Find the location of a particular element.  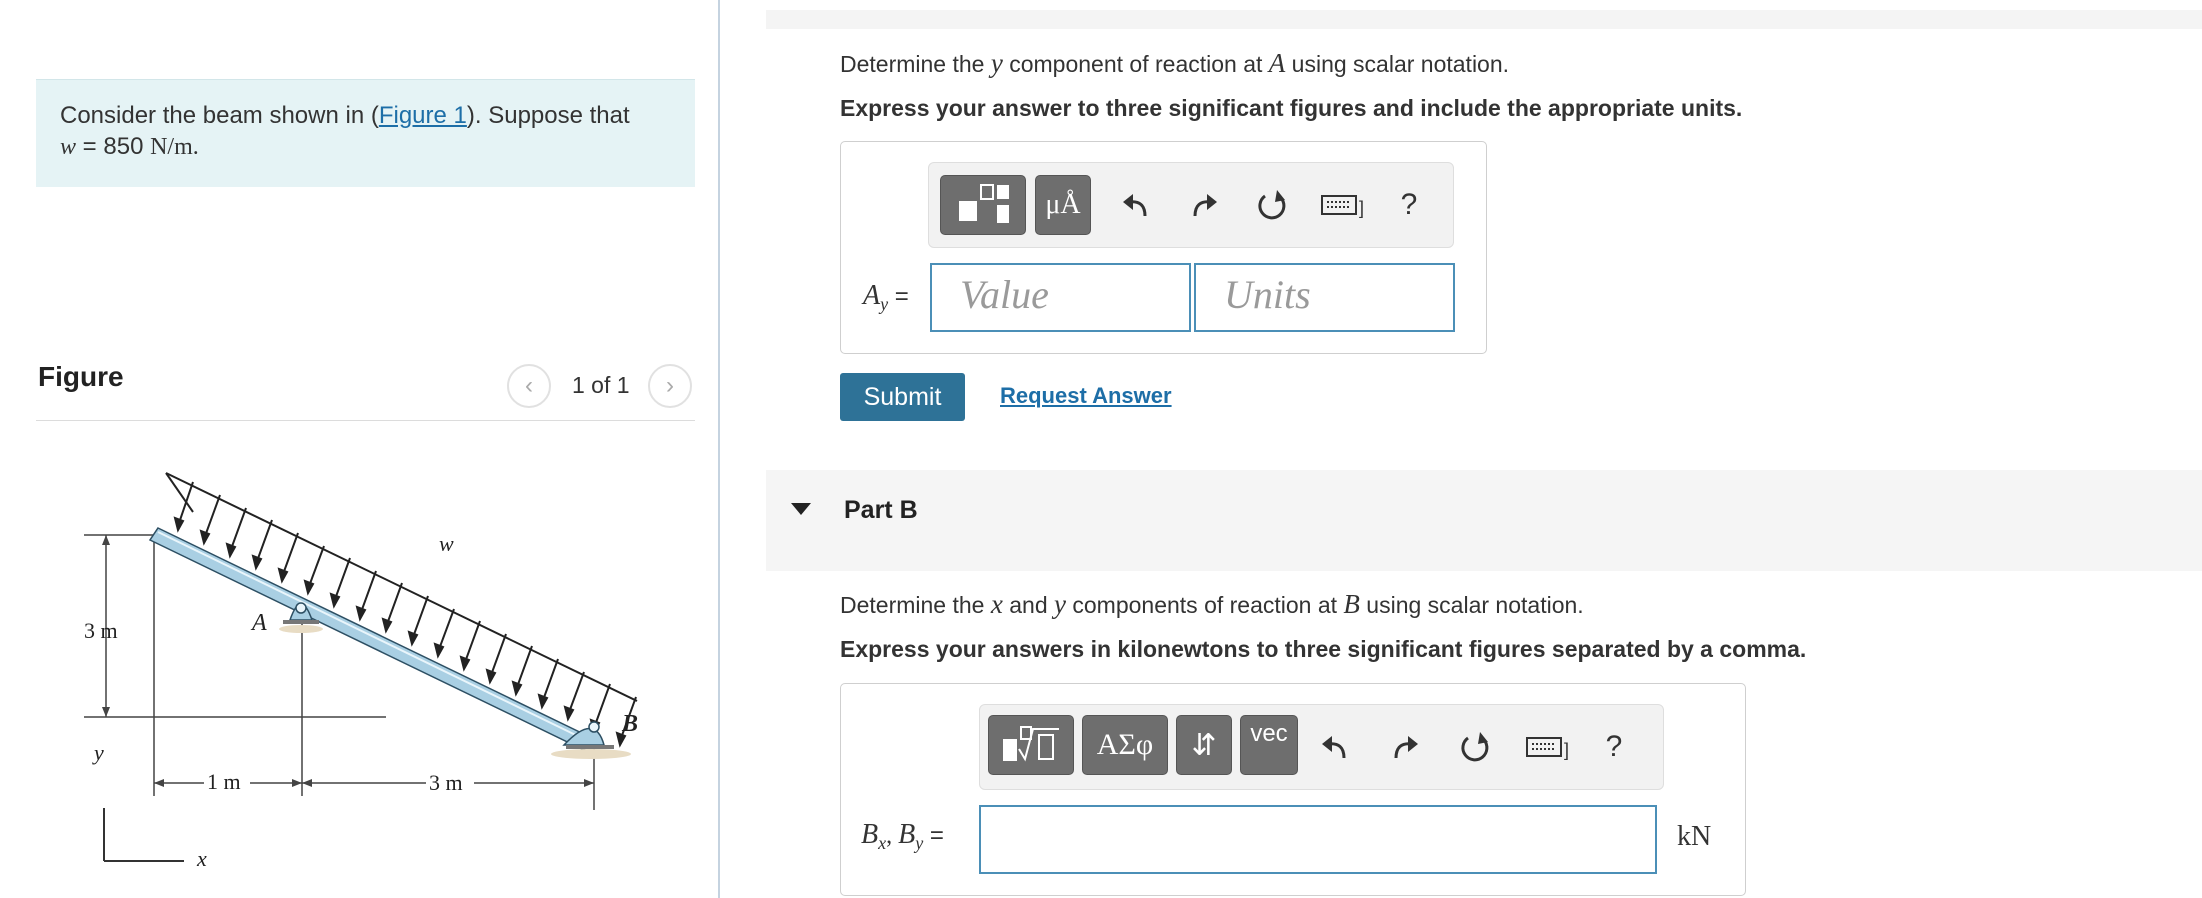

chevron-left-icon: ‹ is located at coordinates (529, 385).